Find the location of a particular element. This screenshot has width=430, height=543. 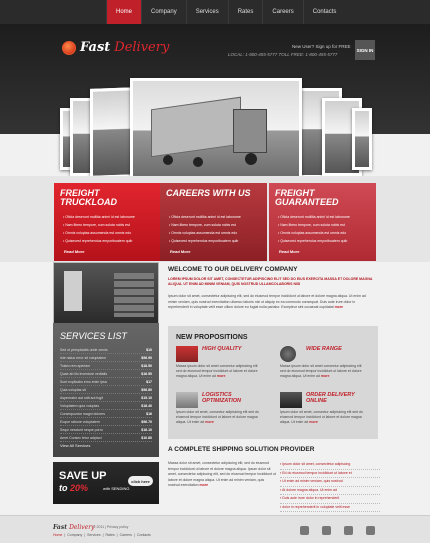

proposition-label: WIDE RANGE is located at coordinates (324, 349).